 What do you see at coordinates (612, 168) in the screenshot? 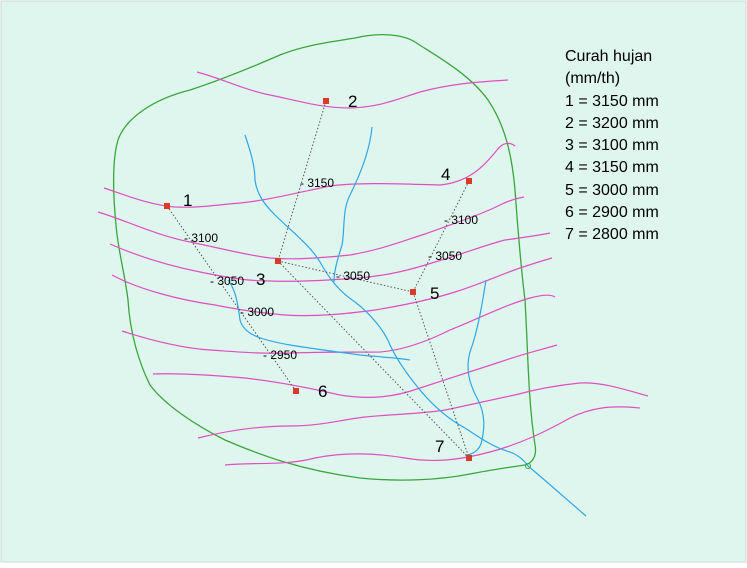
I see `legend-item: 4 = 3150 mm` at bounding box center [612, 168].